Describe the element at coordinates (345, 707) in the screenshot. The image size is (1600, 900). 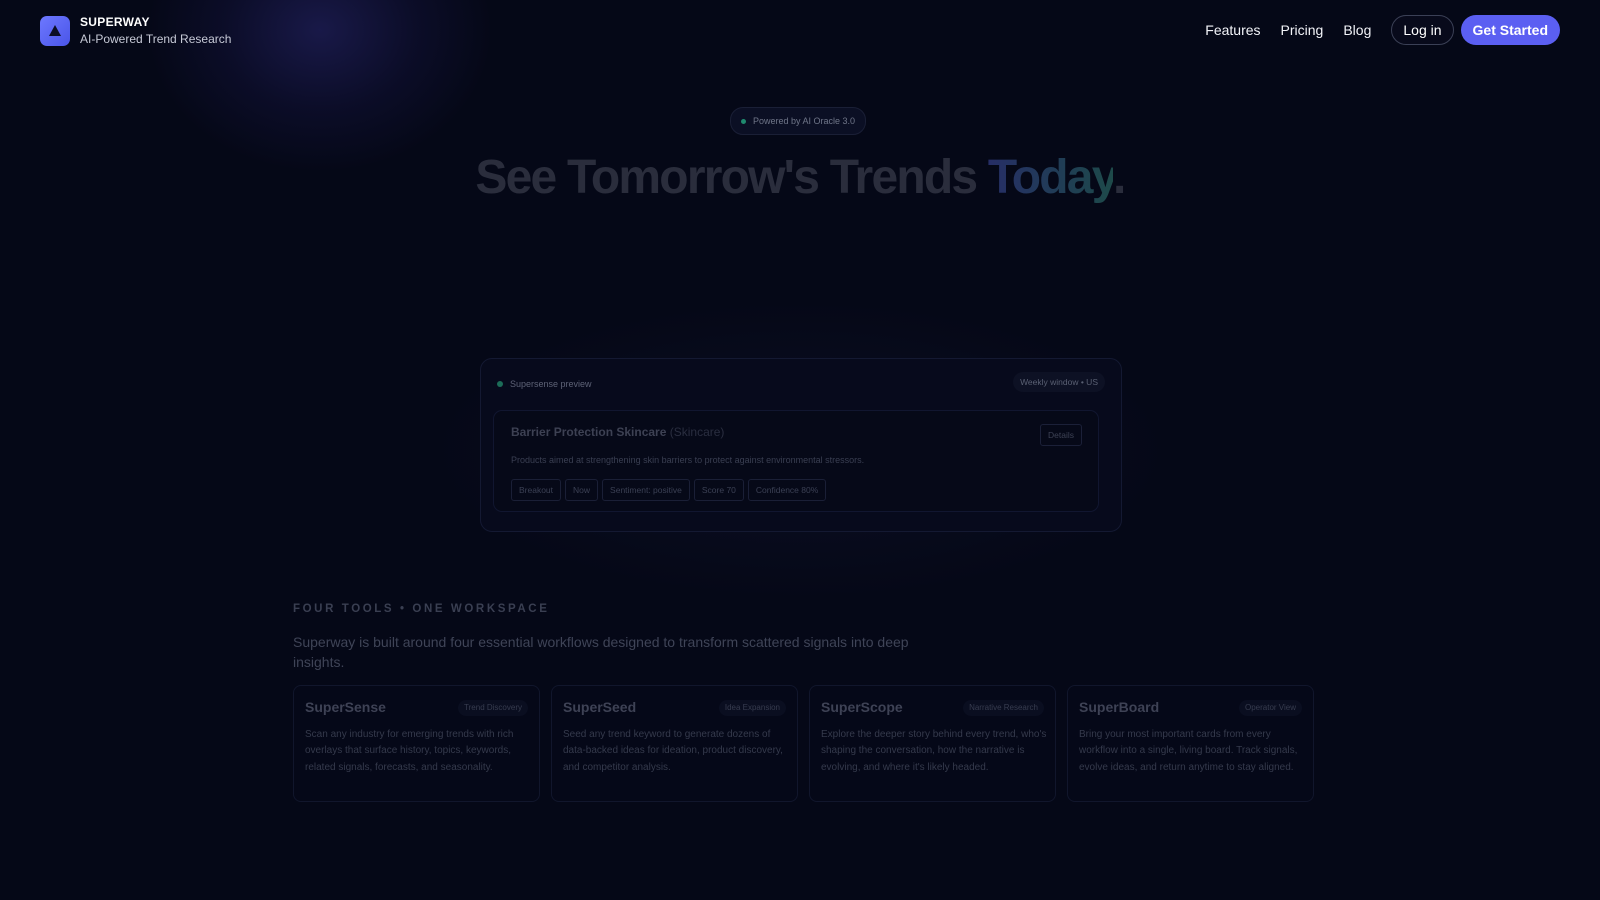
I see `tool-name: SuperSense` at that location.